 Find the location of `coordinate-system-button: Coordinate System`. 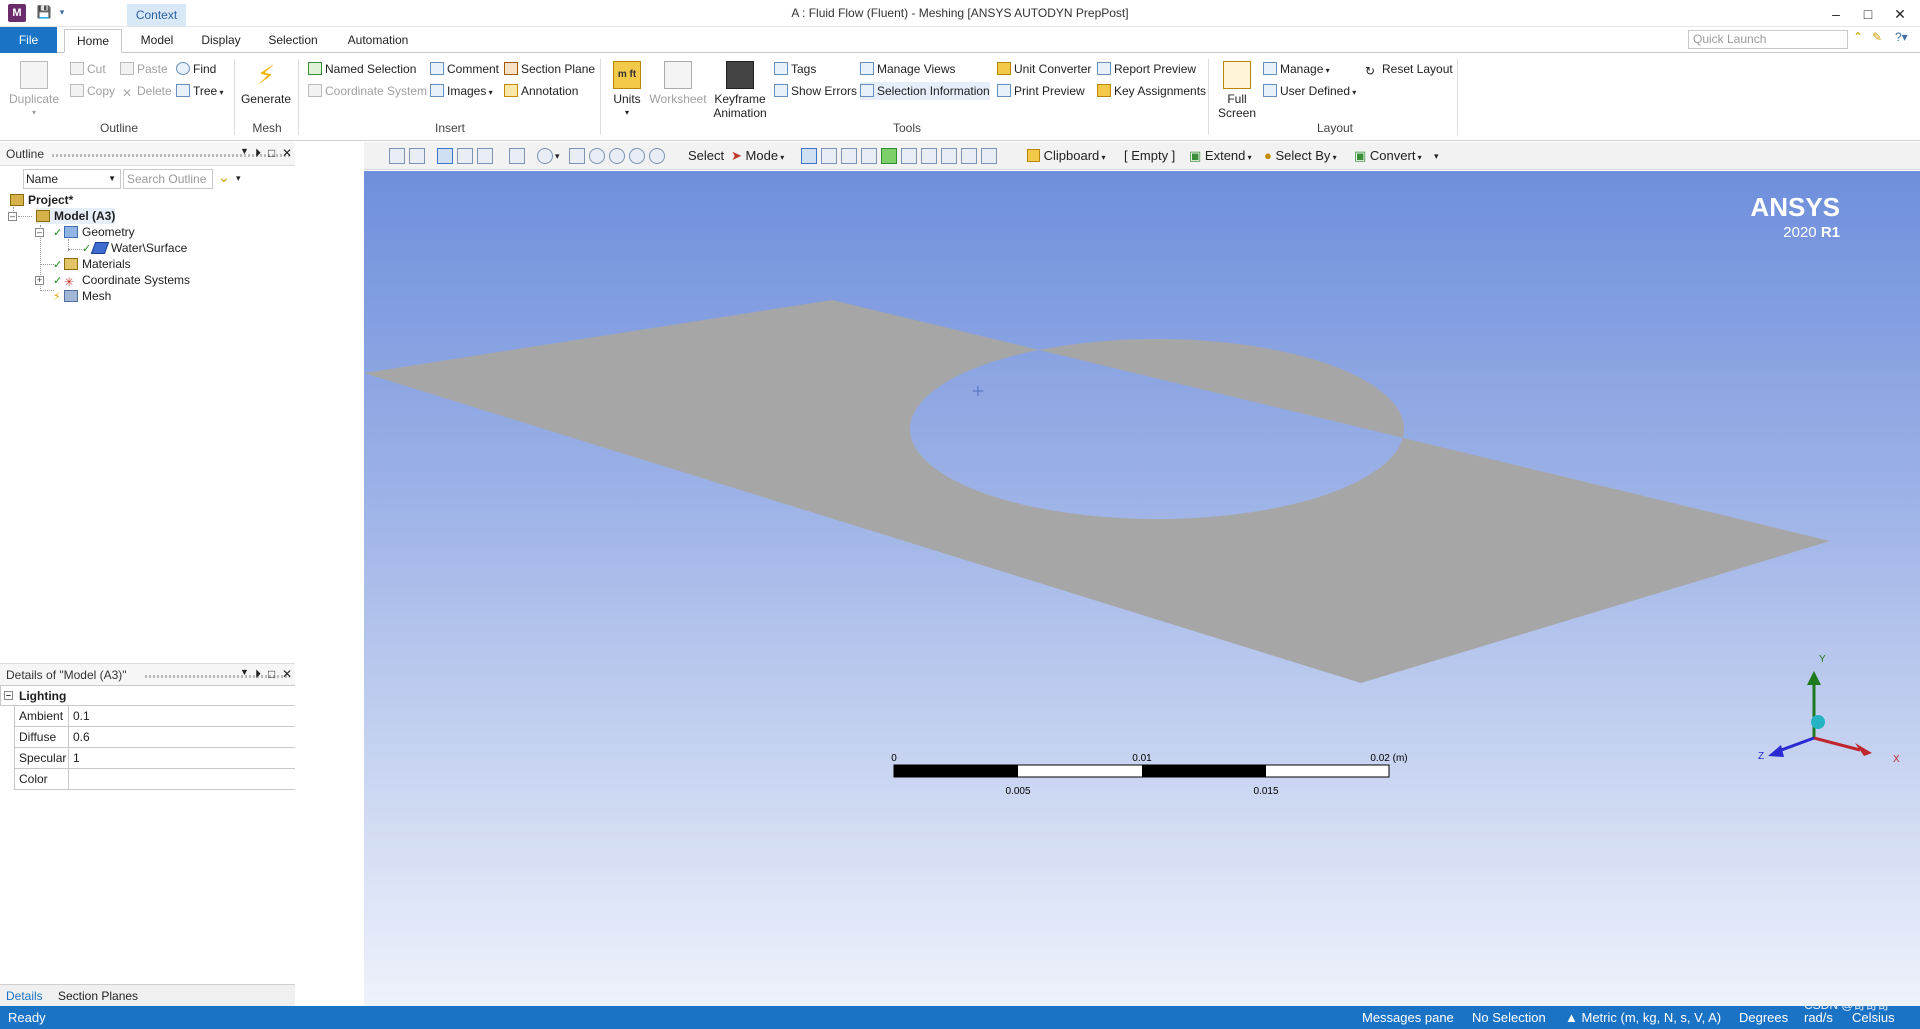

coordinate-system-button: Coordinate System is located at coordinates (367, 91).